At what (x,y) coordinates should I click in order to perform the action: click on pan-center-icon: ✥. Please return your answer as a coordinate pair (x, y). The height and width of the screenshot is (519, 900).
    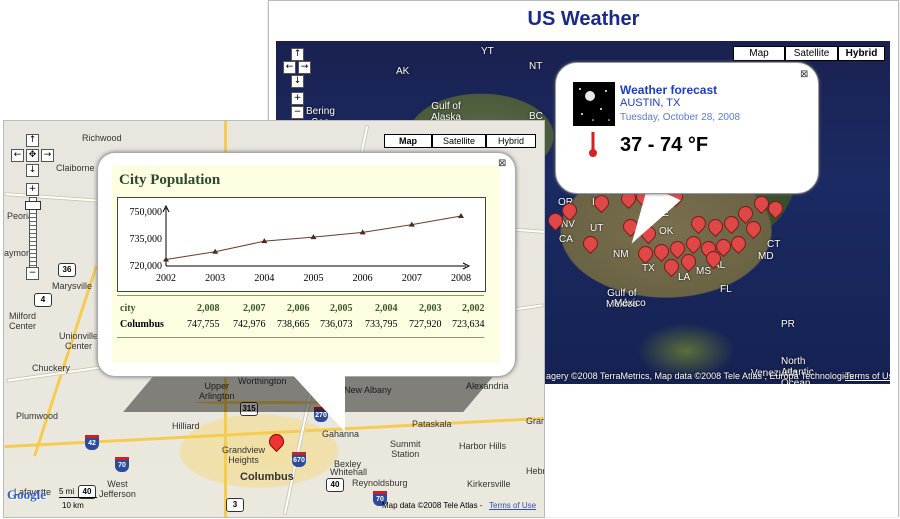
    Looking at the image, I should click on (32, 155).